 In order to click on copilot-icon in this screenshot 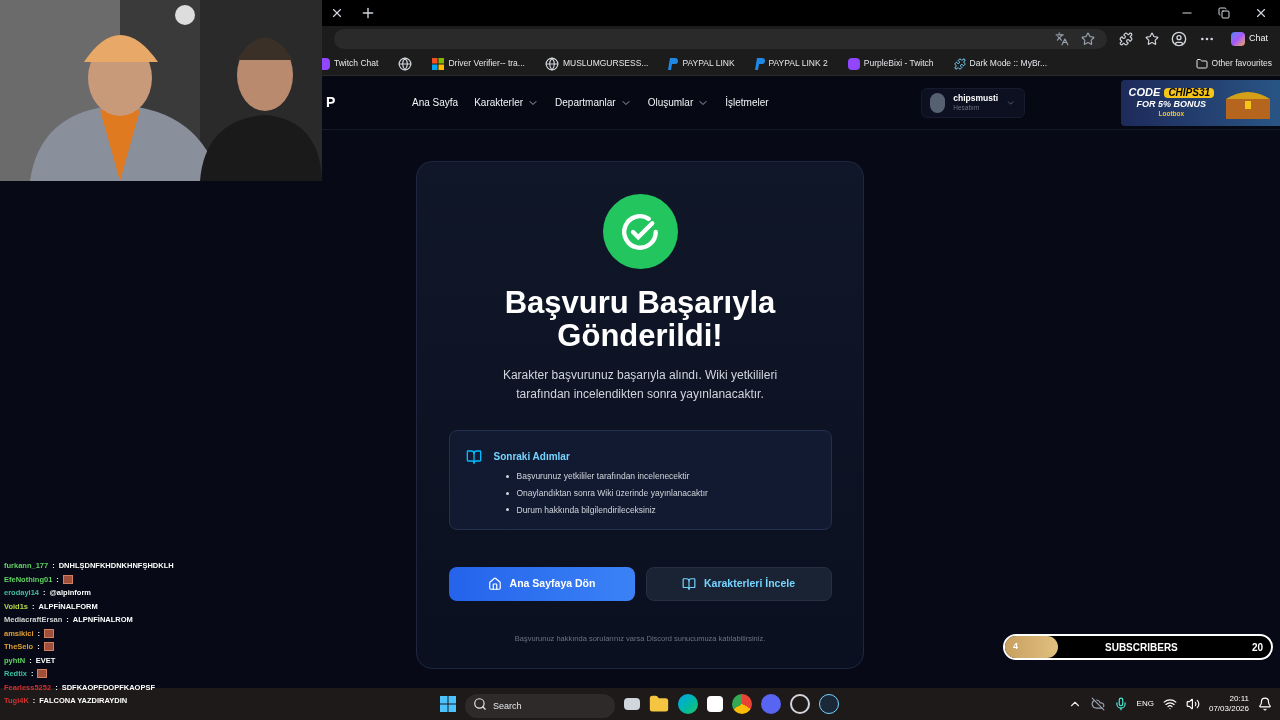, I will do `click(1238, 39)`.